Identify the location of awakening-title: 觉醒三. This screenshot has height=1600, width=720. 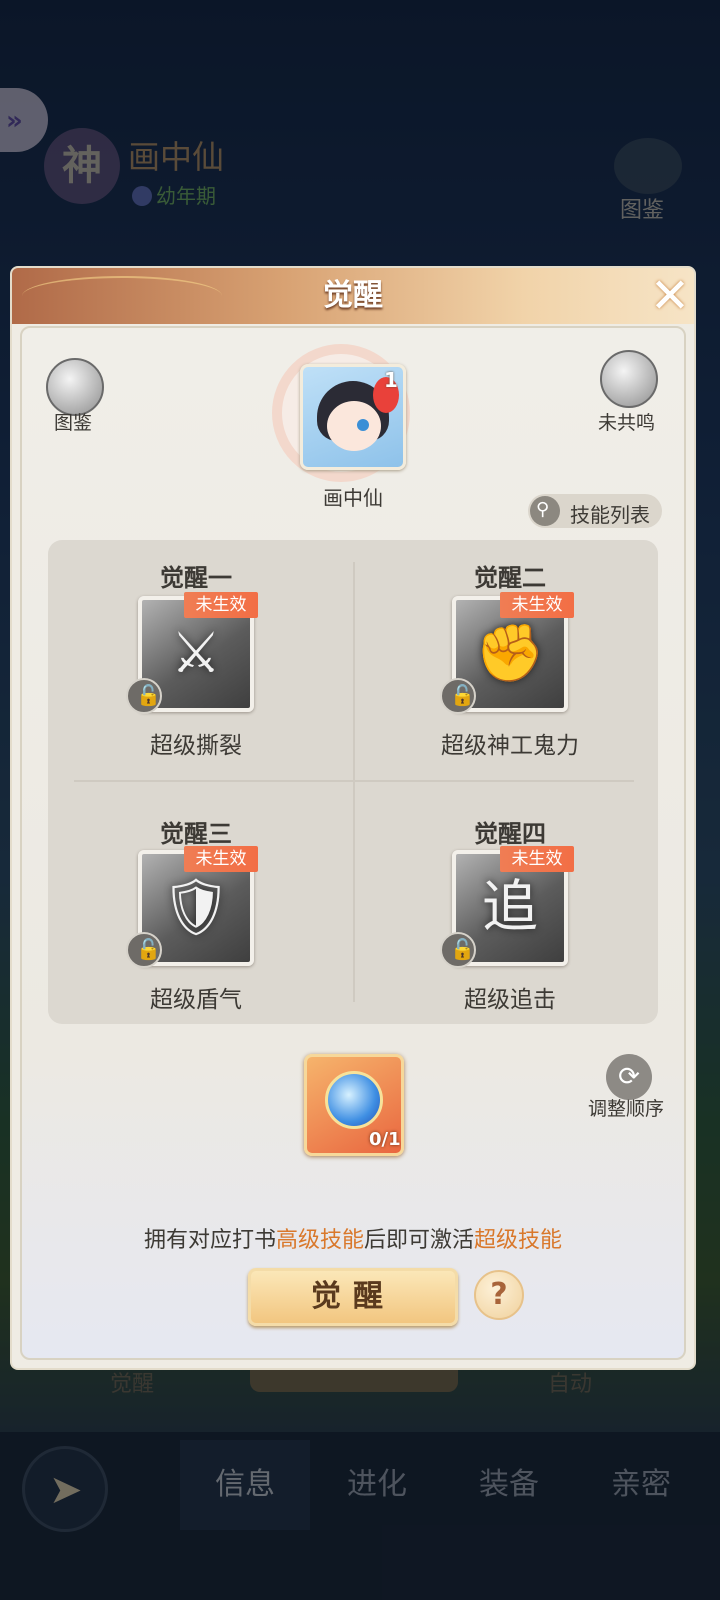
(196, 834).